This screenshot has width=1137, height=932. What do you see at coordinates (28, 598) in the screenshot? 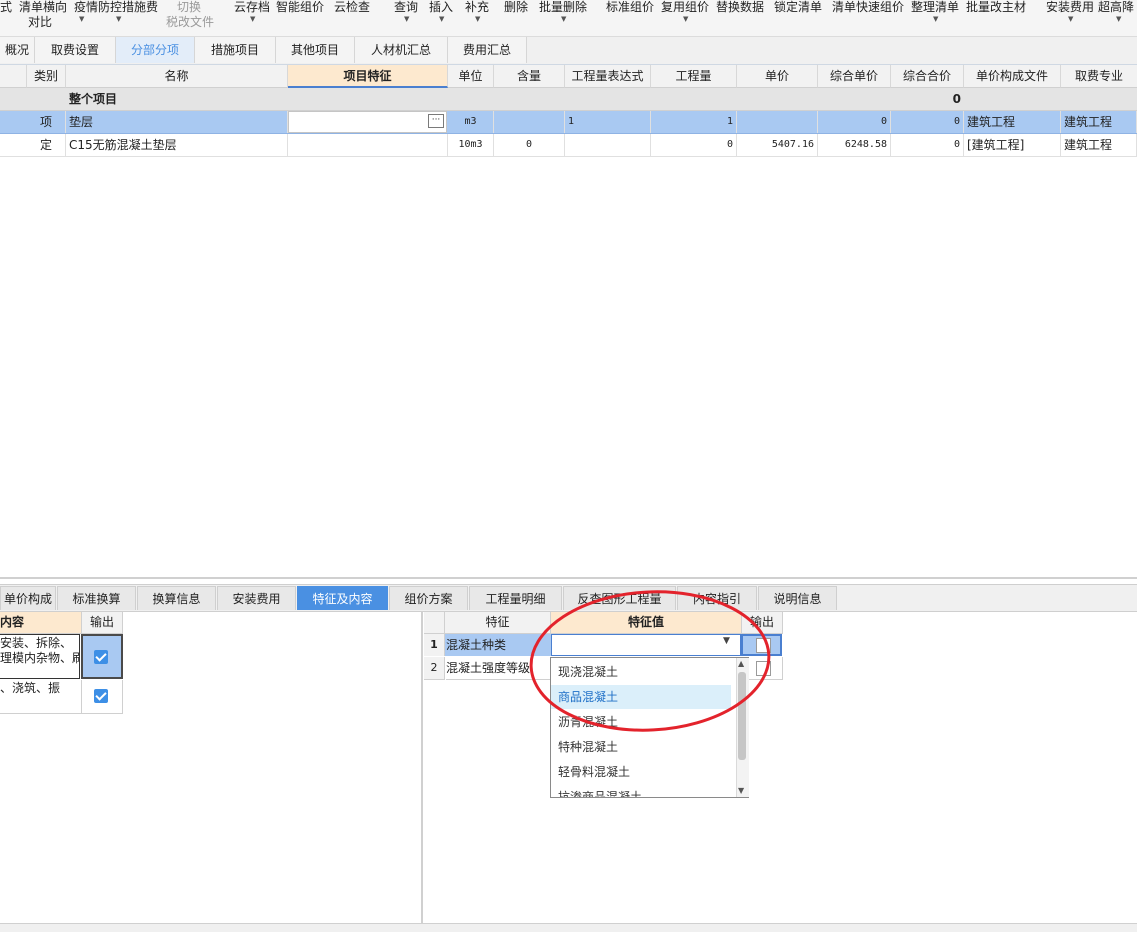
I see `tab-price-composition: 单价构成` at bounding box center [28, 598].